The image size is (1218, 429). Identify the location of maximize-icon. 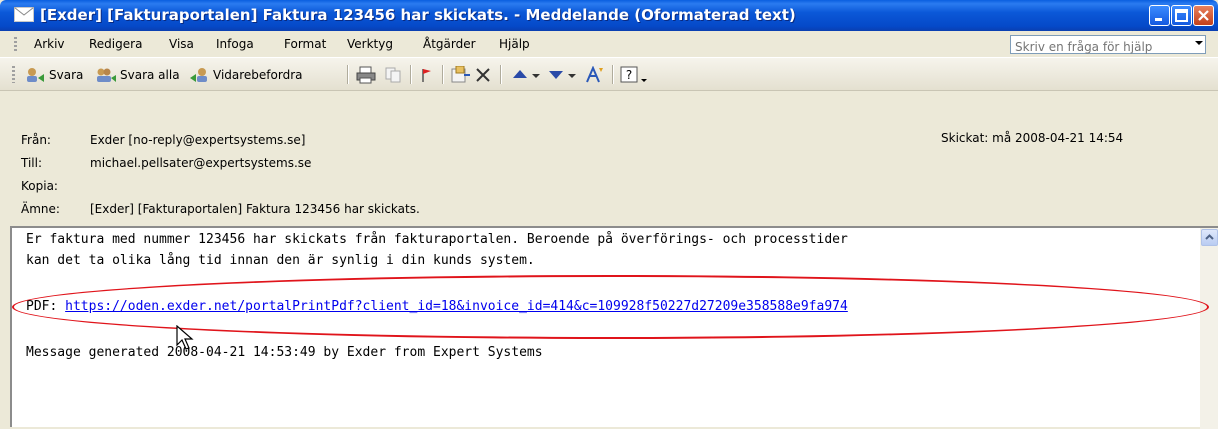
(1181, 15).